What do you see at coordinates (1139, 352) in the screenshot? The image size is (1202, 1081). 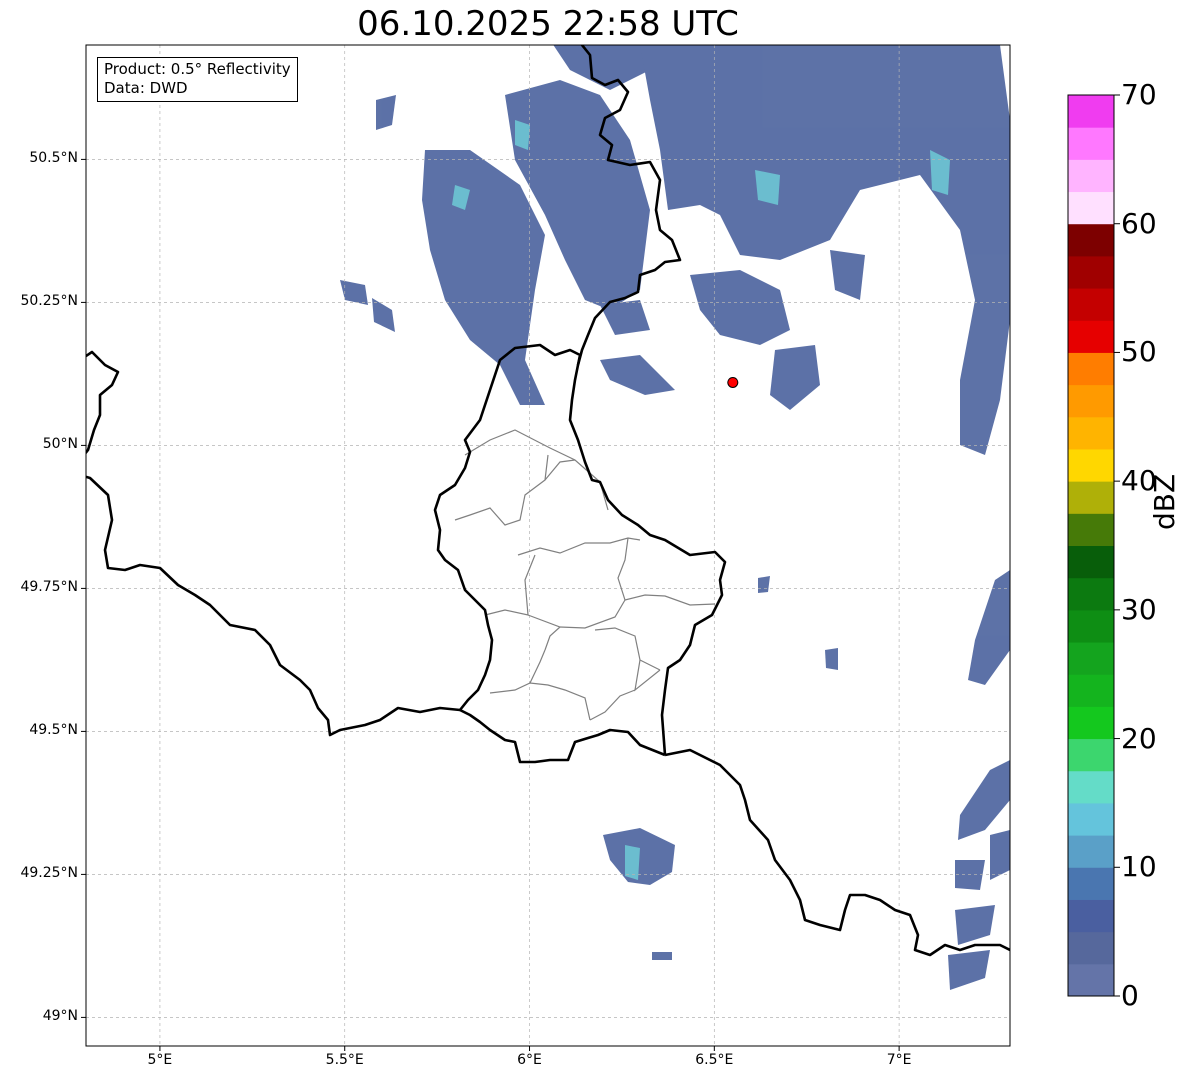 I see `colorbar-tick-label: 50` at bounding box center [1139, 352].